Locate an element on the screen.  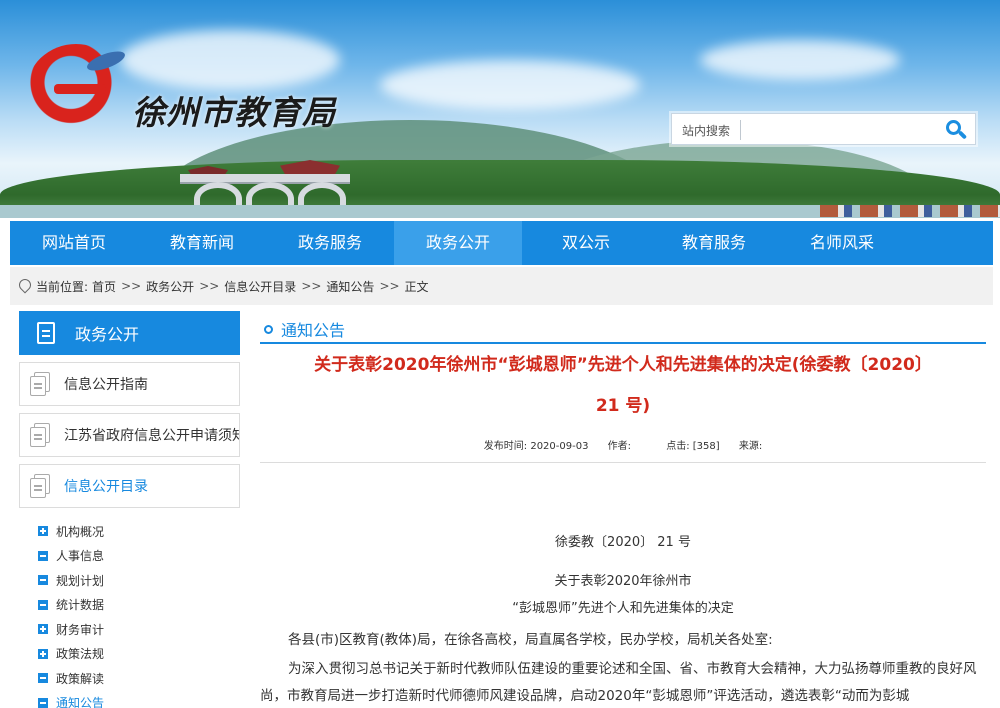
nav-item-education-news: 教育新闻 is located at coordinates (202, 243).